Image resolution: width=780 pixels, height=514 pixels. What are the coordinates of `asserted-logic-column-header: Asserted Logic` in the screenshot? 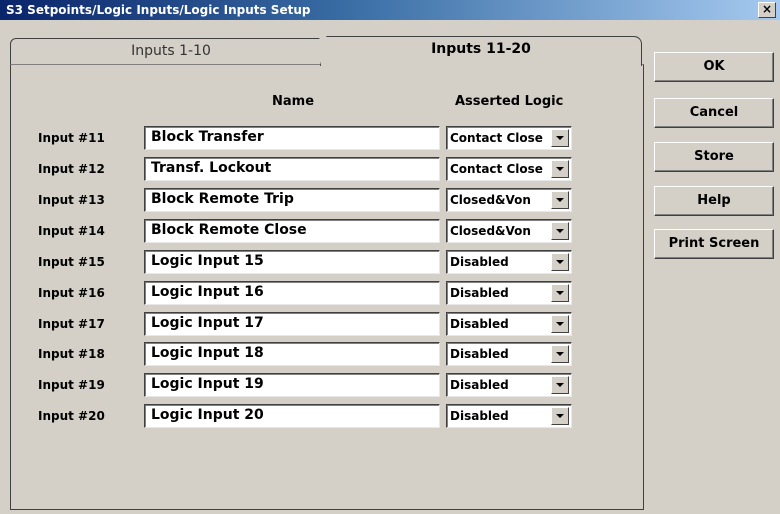 It's located at (509, 101).